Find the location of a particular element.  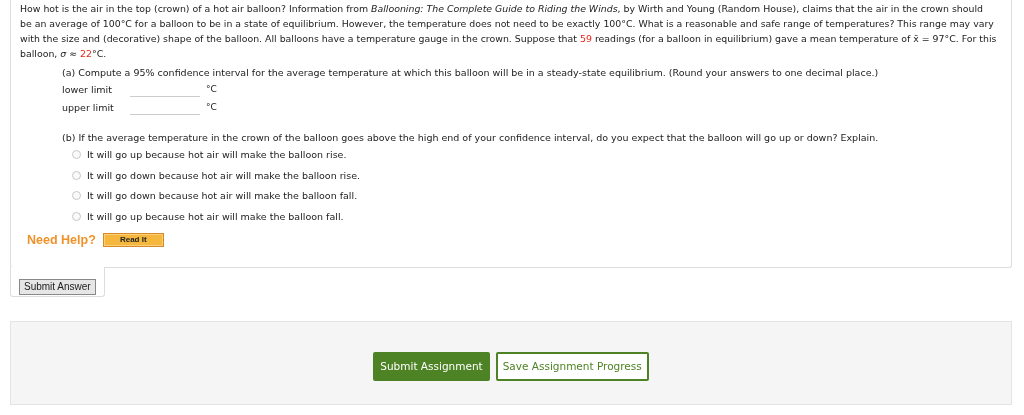

option-label: It will go up because hot air will make the balloon fall. is located at coordinates (215, 216).